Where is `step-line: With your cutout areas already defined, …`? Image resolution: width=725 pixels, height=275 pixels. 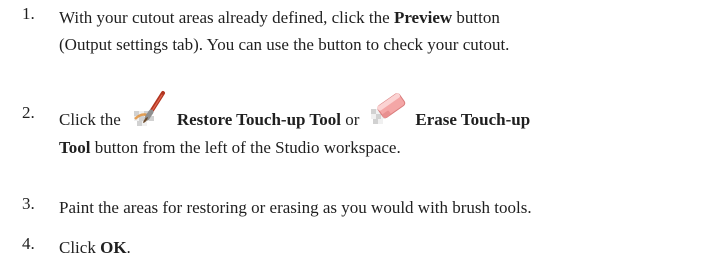 step-line: With your cutout areas already defined, … is located at coordinates (279, 17).